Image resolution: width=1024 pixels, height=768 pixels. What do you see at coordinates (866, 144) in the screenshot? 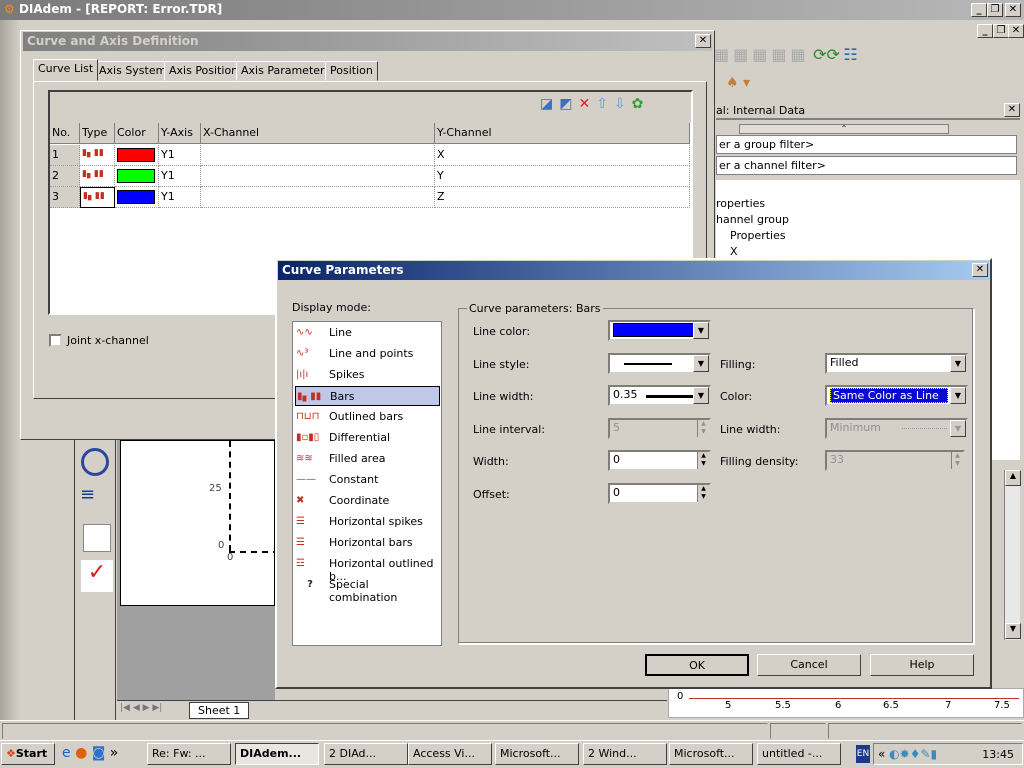
I see `group-filter-input: er a group filter>` at bounding box center [866, 144].